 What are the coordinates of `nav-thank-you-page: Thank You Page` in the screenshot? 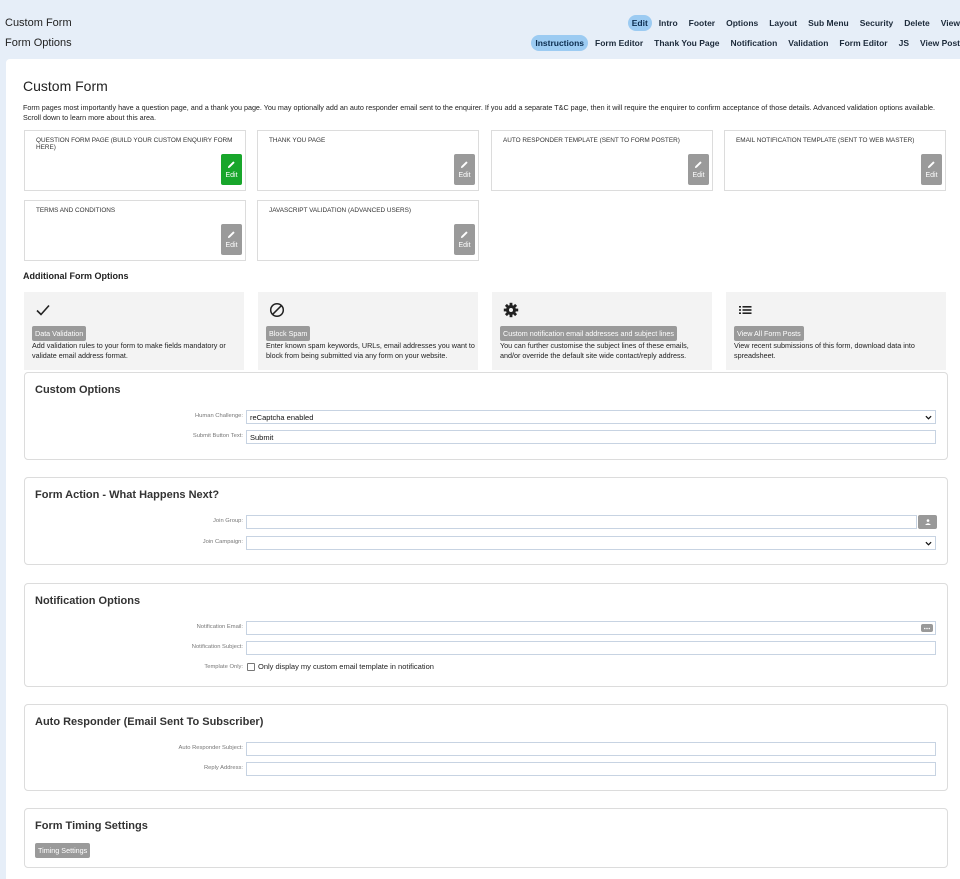 It's located at (686, 43).